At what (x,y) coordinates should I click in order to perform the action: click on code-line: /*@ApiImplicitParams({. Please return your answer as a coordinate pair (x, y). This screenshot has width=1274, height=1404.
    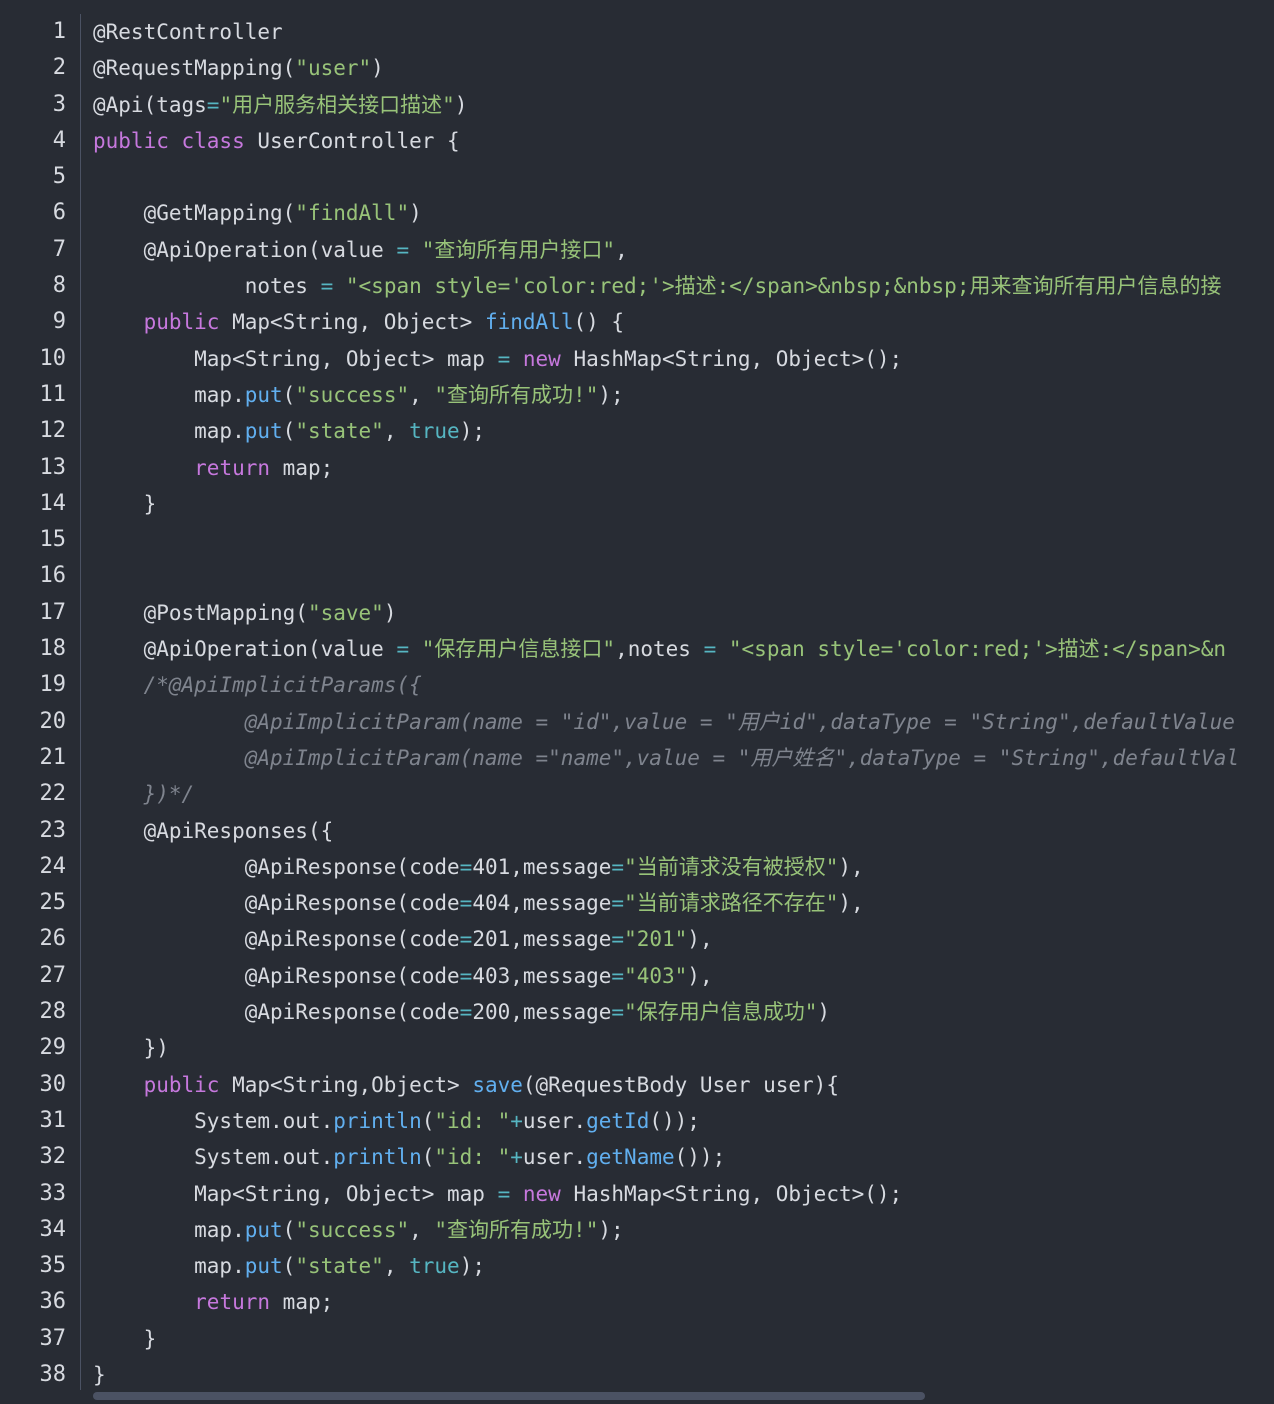
    Looking at the image, I should click on (671, 685).